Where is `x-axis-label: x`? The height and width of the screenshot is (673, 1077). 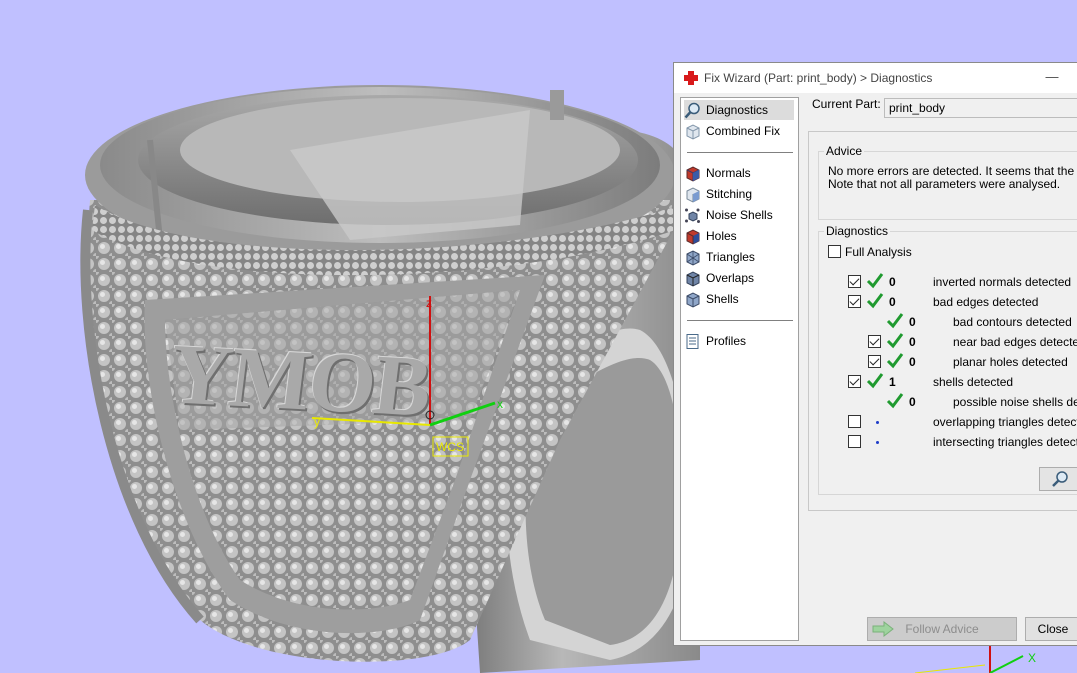 x-axis-label: x is located at coordinates (500, 404).